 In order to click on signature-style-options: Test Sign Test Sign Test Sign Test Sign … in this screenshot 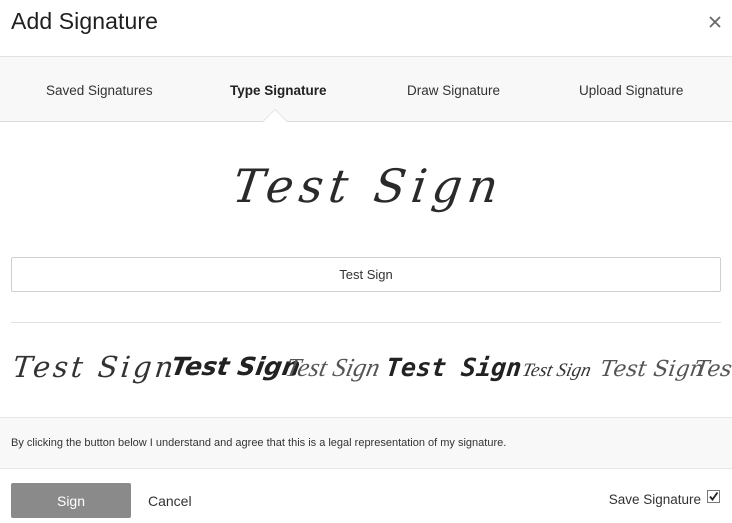, I will do `click(371, 367)`.